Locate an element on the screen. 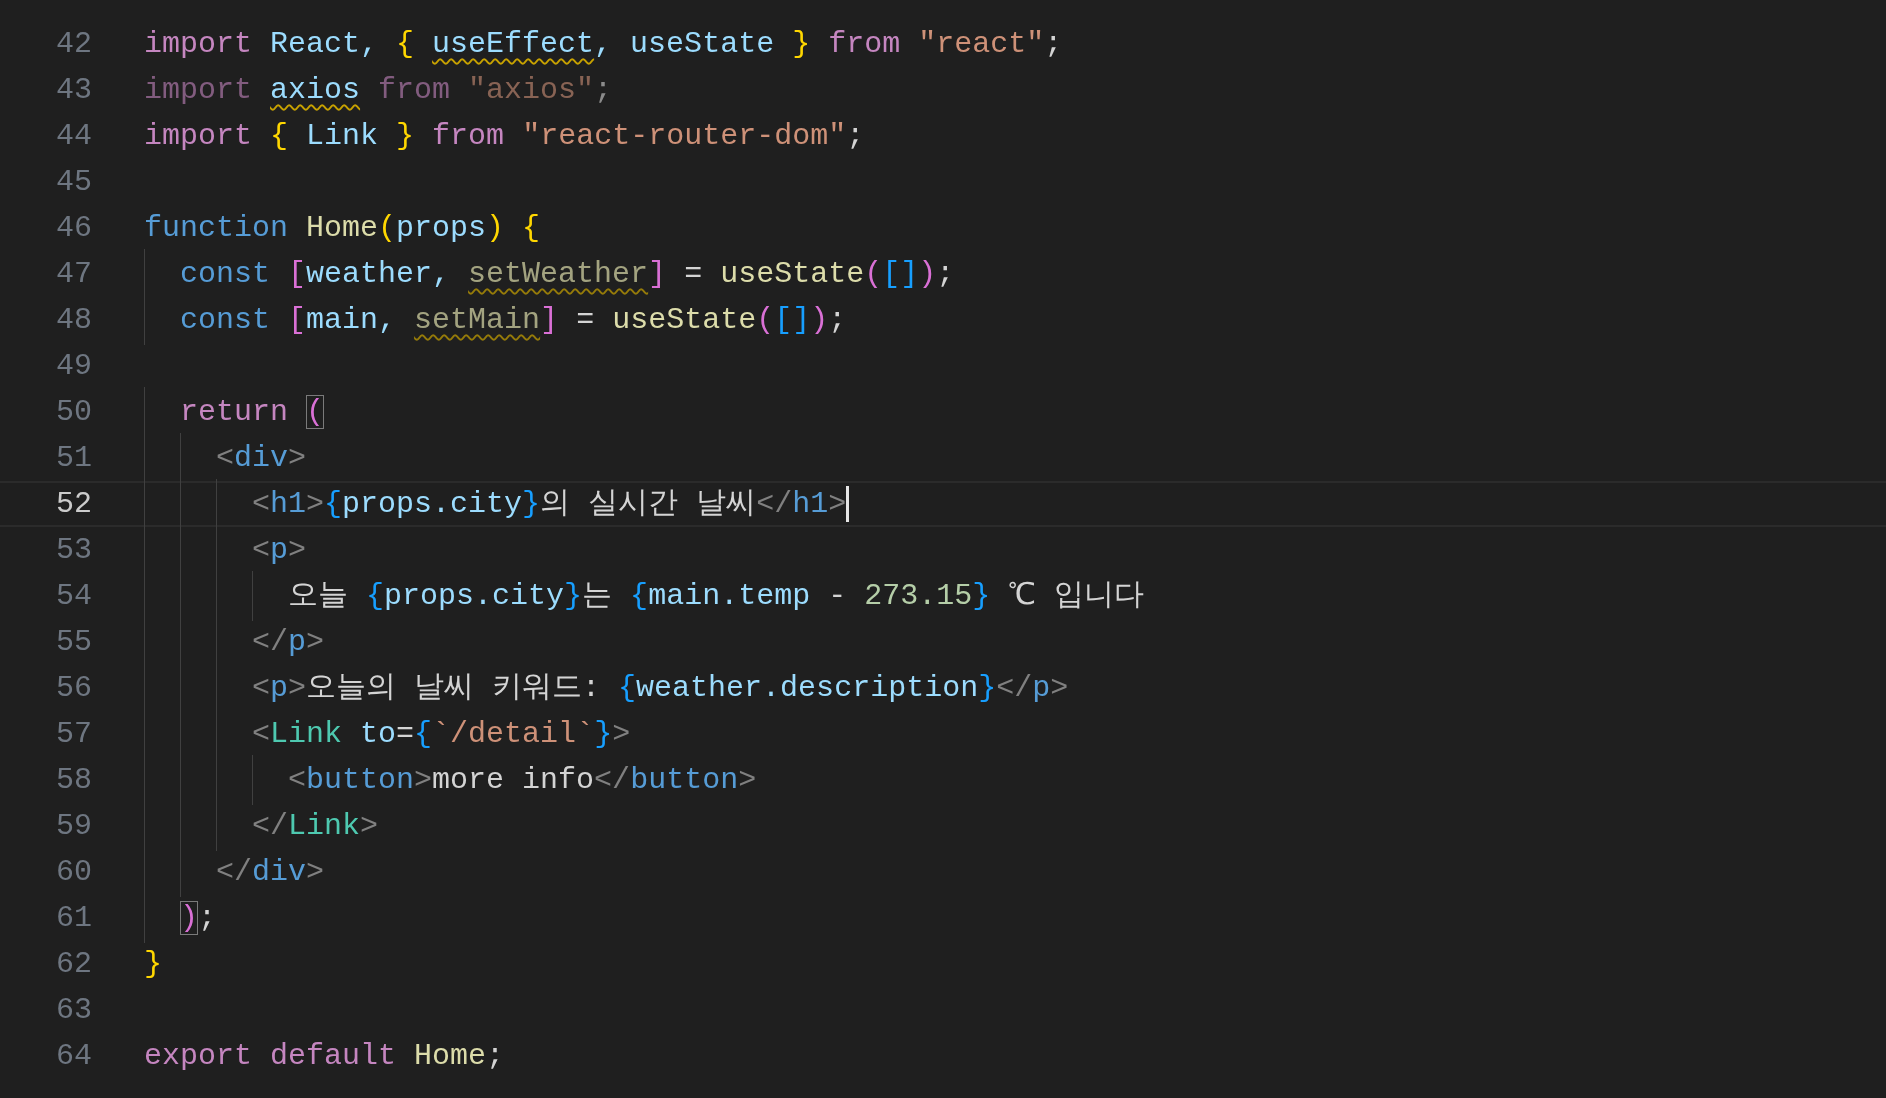  line-number: 57 is located at coordinates (73, 734).